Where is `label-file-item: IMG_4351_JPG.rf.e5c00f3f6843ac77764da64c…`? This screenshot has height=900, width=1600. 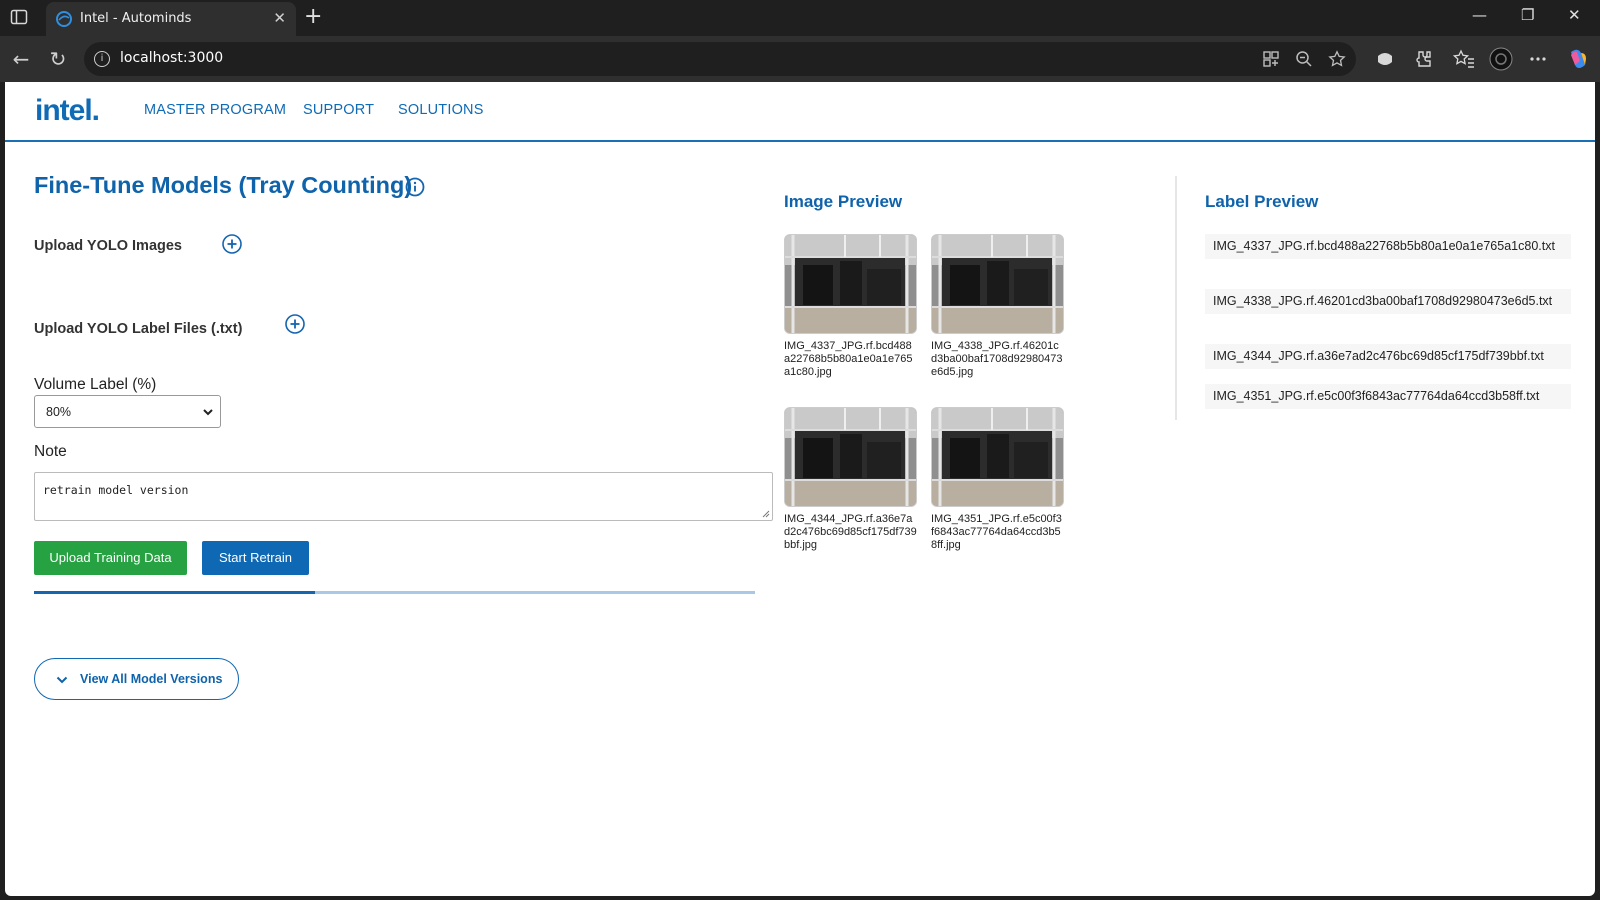
label-file-item: IMG_4351_JPG.rf.e5c00f3f6843ac77764da64c… is located at coordinates (1388, 396).